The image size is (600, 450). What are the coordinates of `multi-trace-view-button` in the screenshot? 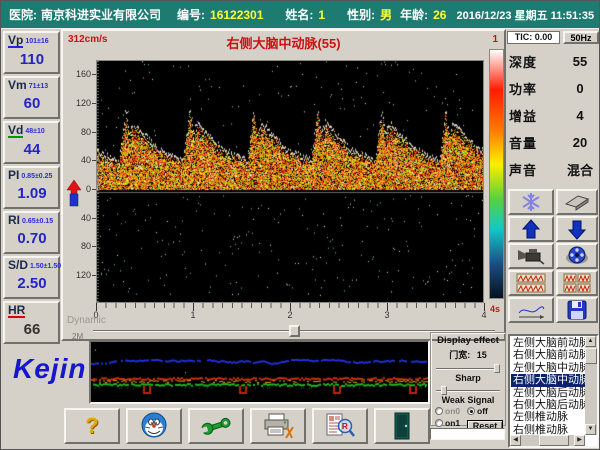 It's located at (577, 283).